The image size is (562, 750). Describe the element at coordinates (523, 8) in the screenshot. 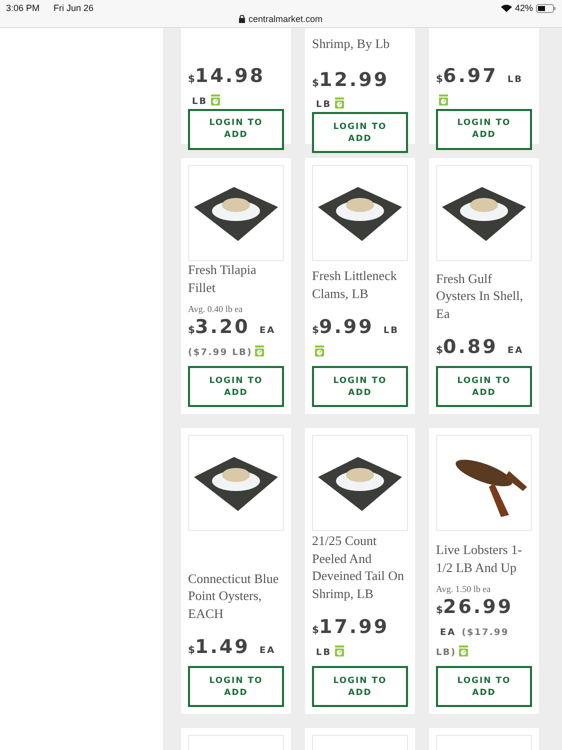

I see `battery-text: 42%` at that location.